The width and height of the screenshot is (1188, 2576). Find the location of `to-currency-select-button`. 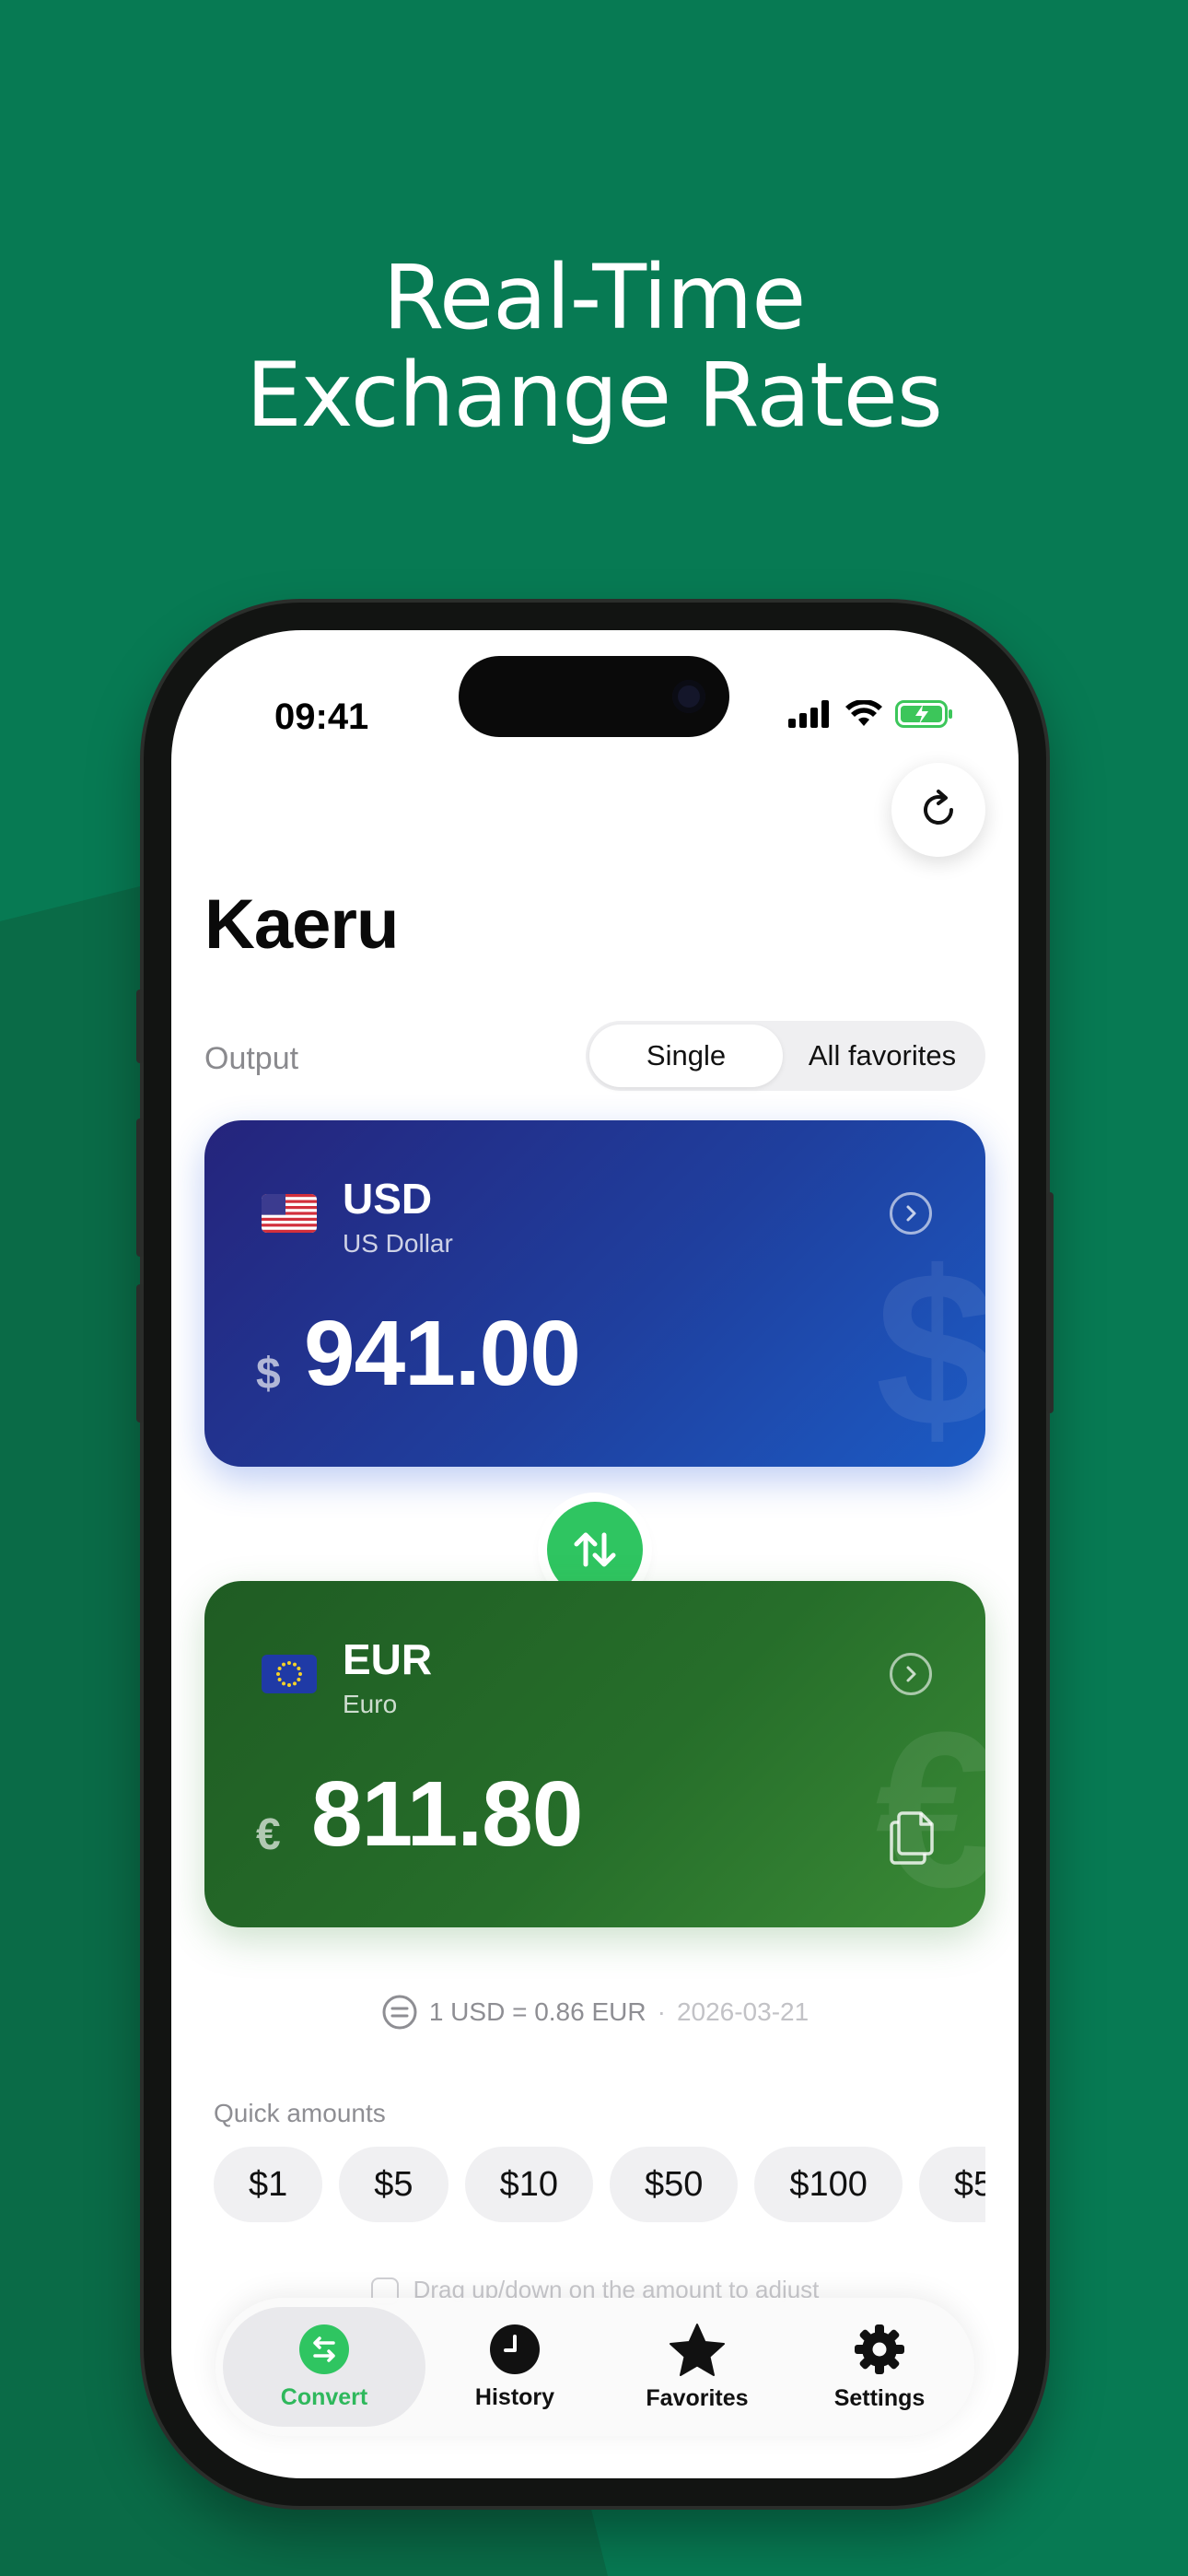

to-currency-select-button is located at coordinates (911, 1674).